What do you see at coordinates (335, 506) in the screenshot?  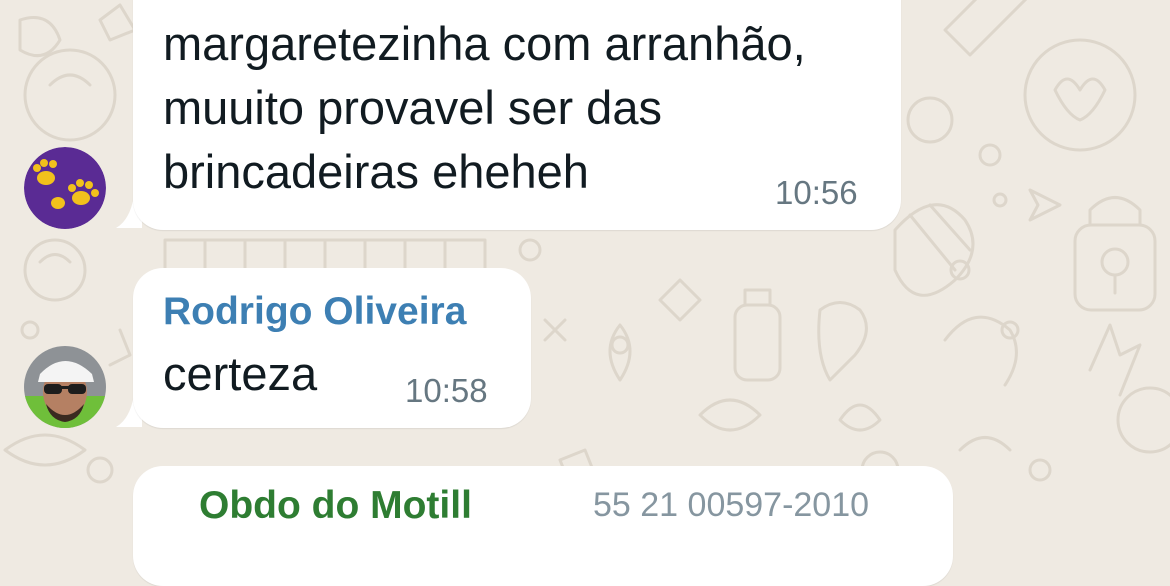 I see `sender-name: Obdo do Motill` at bounding box center [335, 506].